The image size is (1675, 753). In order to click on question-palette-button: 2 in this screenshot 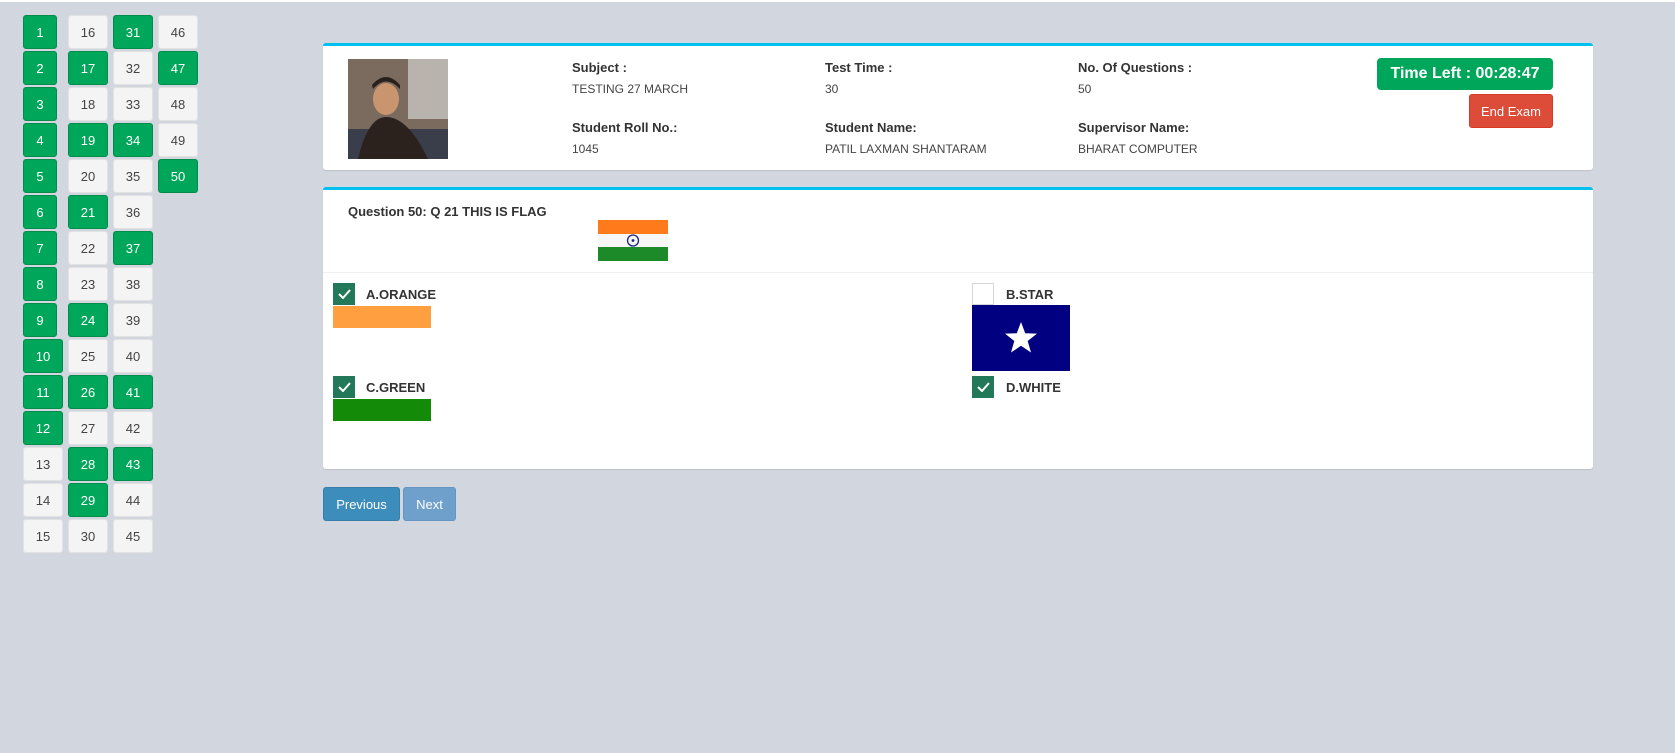, I will do `click(40, 68)`.